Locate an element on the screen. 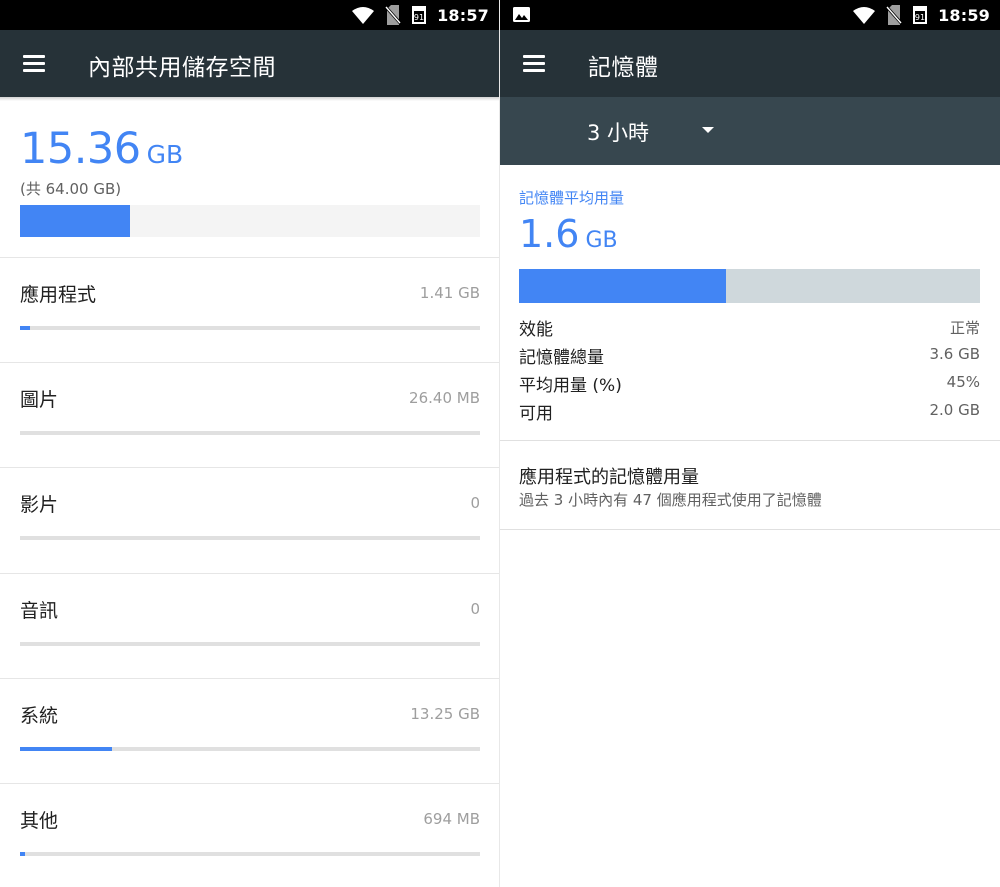 The image size is (1000, 887). apps-memory-subtitle: 過去 3 小時內有 47 個應用程式使用了記憶體 is located at coordinates (670, 500).